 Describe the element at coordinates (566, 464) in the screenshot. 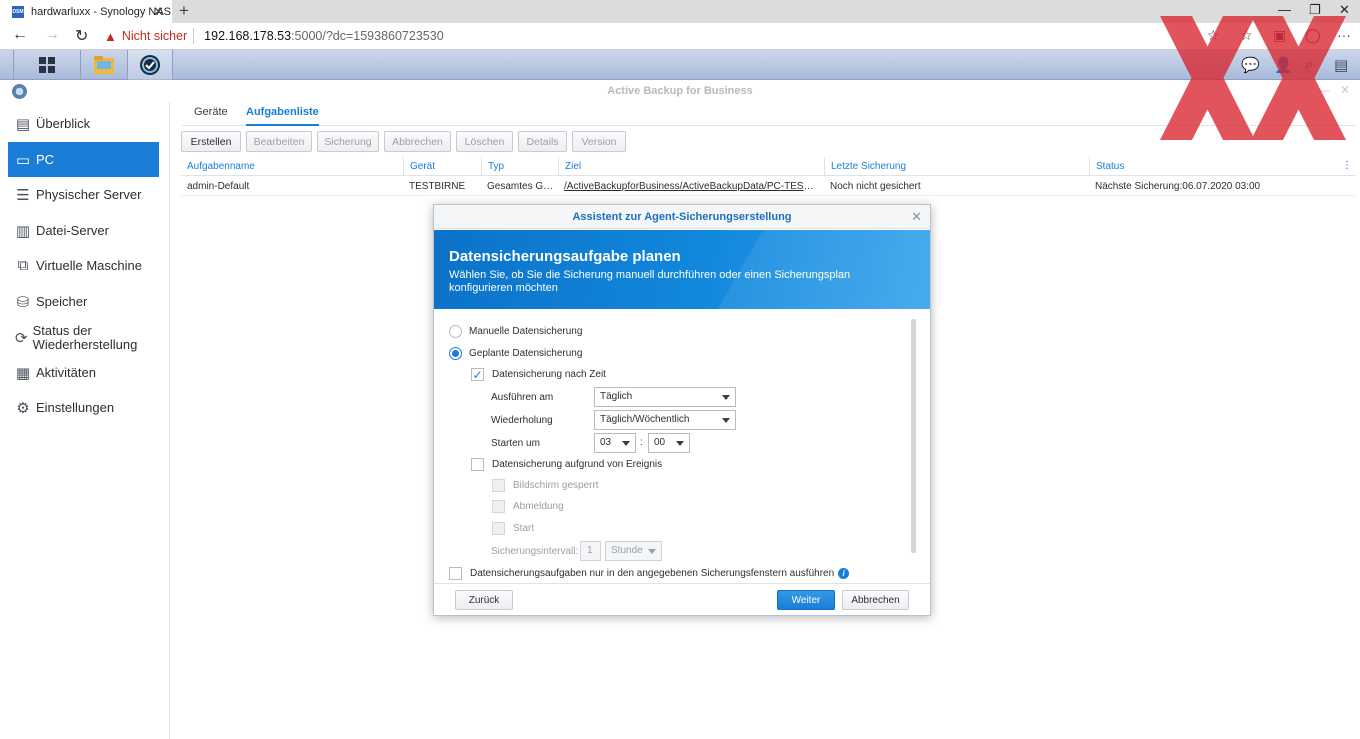

I see `checkbox-backup-by-event: Datensicherung aufgrund von Ereignis` at that location.